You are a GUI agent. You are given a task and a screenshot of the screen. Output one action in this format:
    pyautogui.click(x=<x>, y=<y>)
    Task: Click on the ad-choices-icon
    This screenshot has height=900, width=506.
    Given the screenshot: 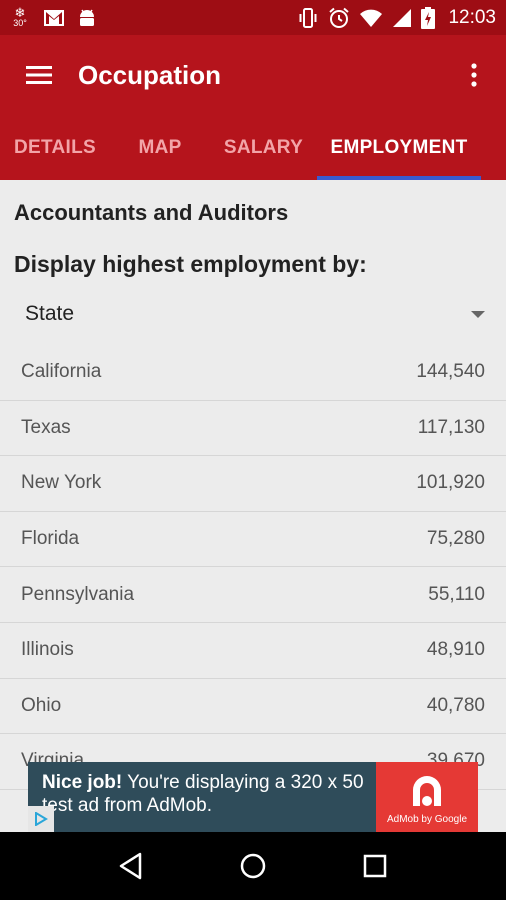 What is the action you would take?
    pyautogui.click(x=41, y=819)
    